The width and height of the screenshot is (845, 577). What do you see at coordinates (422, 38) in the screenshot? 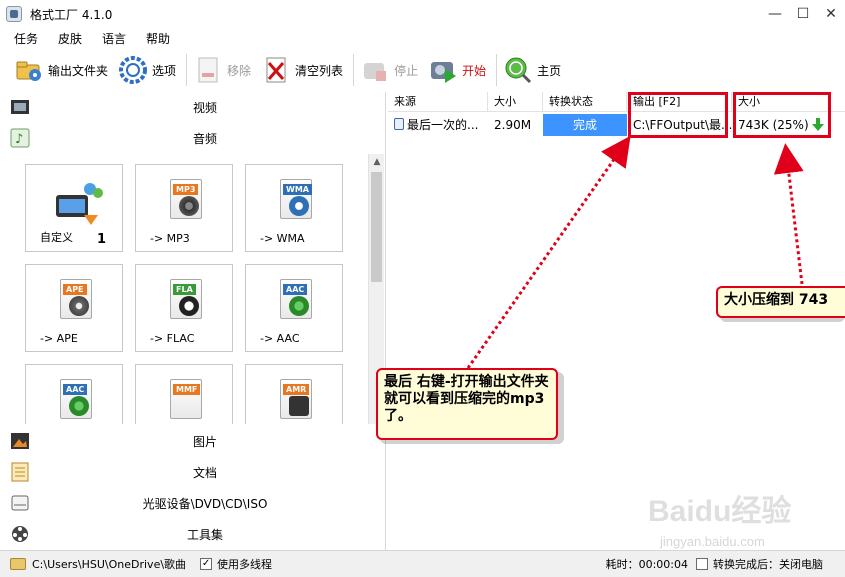
I see `menu-bar: 任务 皮肤 语言 帮助` at bounding box center [422, 38].